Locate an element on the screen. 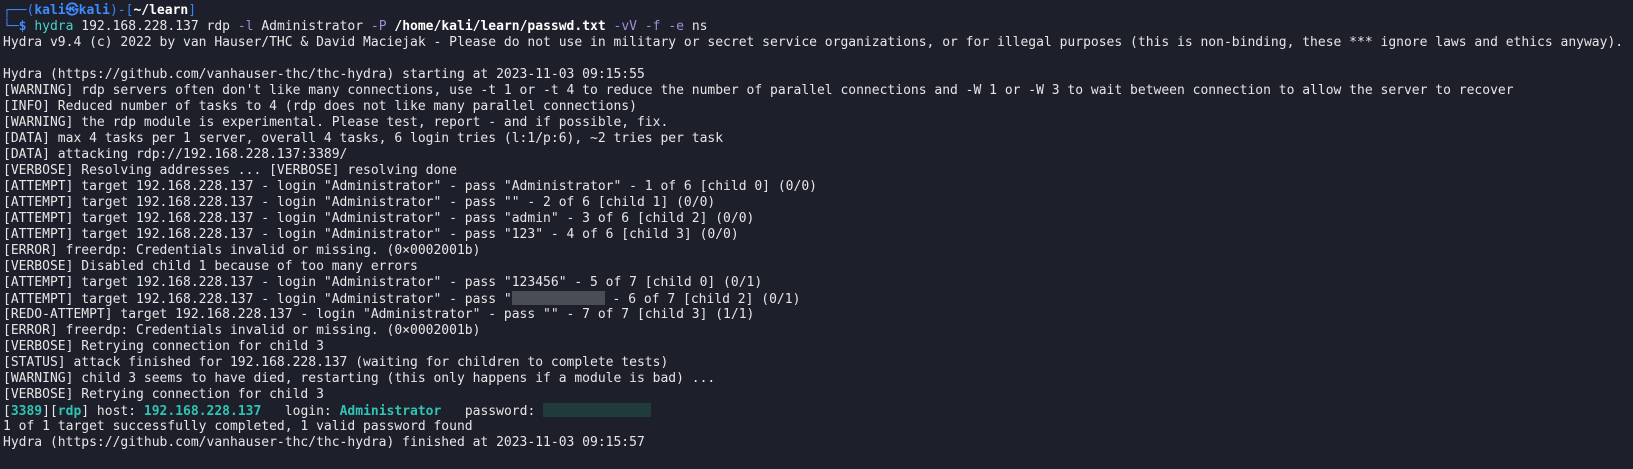 The image size is (1633, 469). command-flag-vV: -vV is located at coordinates (625, 26).